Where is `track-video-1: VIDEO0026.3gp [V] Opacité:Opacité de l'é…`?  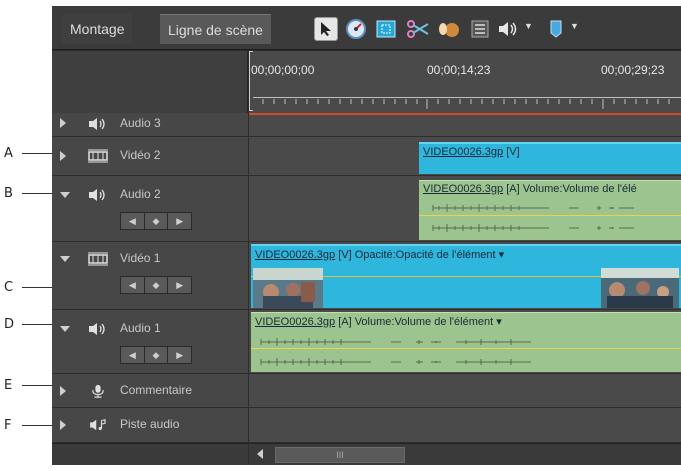 track-video-1: VIDEO0026.3gp [V] Opacité:Opacité de l'é… is located at coordinates (465, 276).